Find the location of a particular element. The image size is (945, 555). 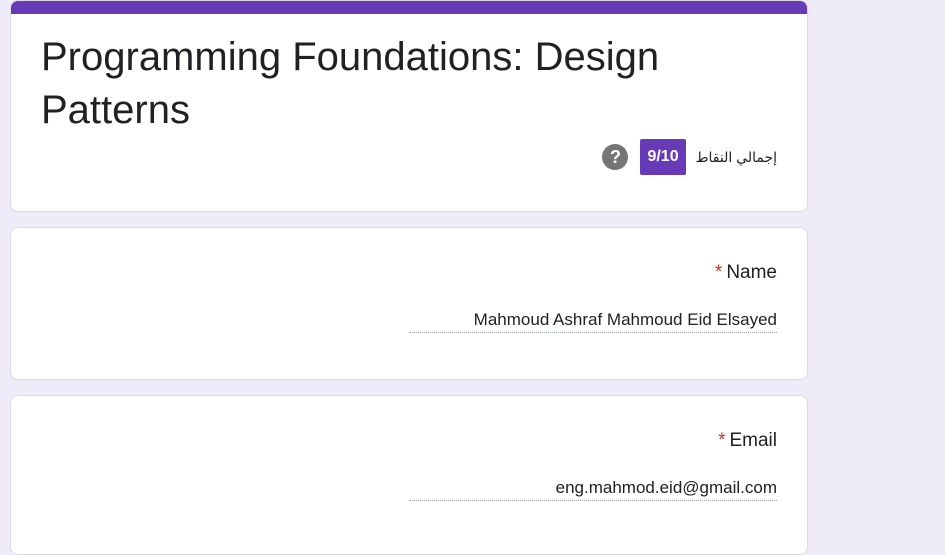

total-score-label: إجمالي النقاط is located at coordinates (736, 156).